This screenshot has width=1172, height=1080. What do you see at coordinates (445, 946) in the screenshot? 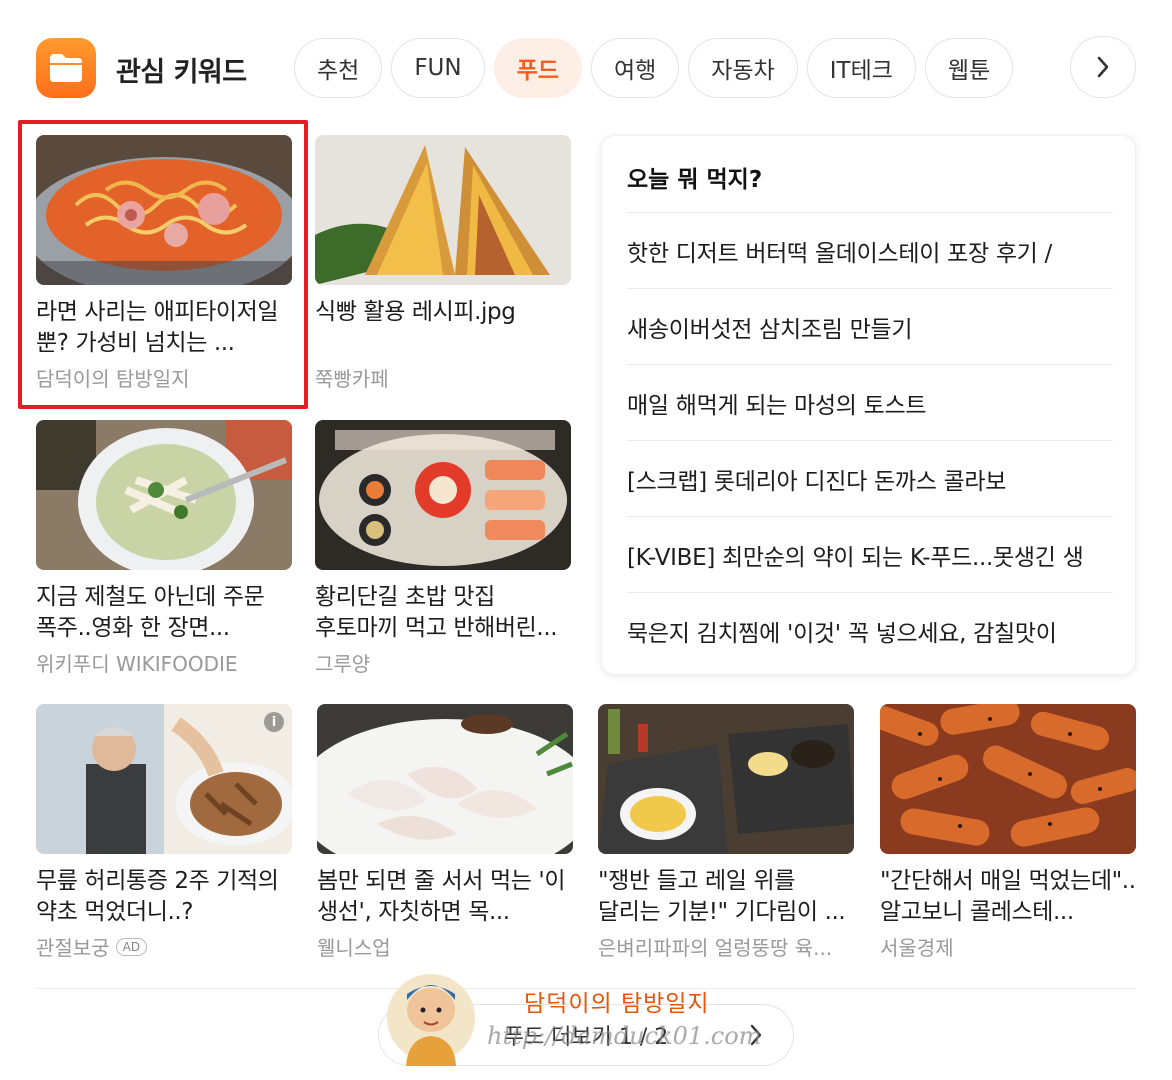
I see `card-source: 웰니스업` at bounding box center [445, 946].